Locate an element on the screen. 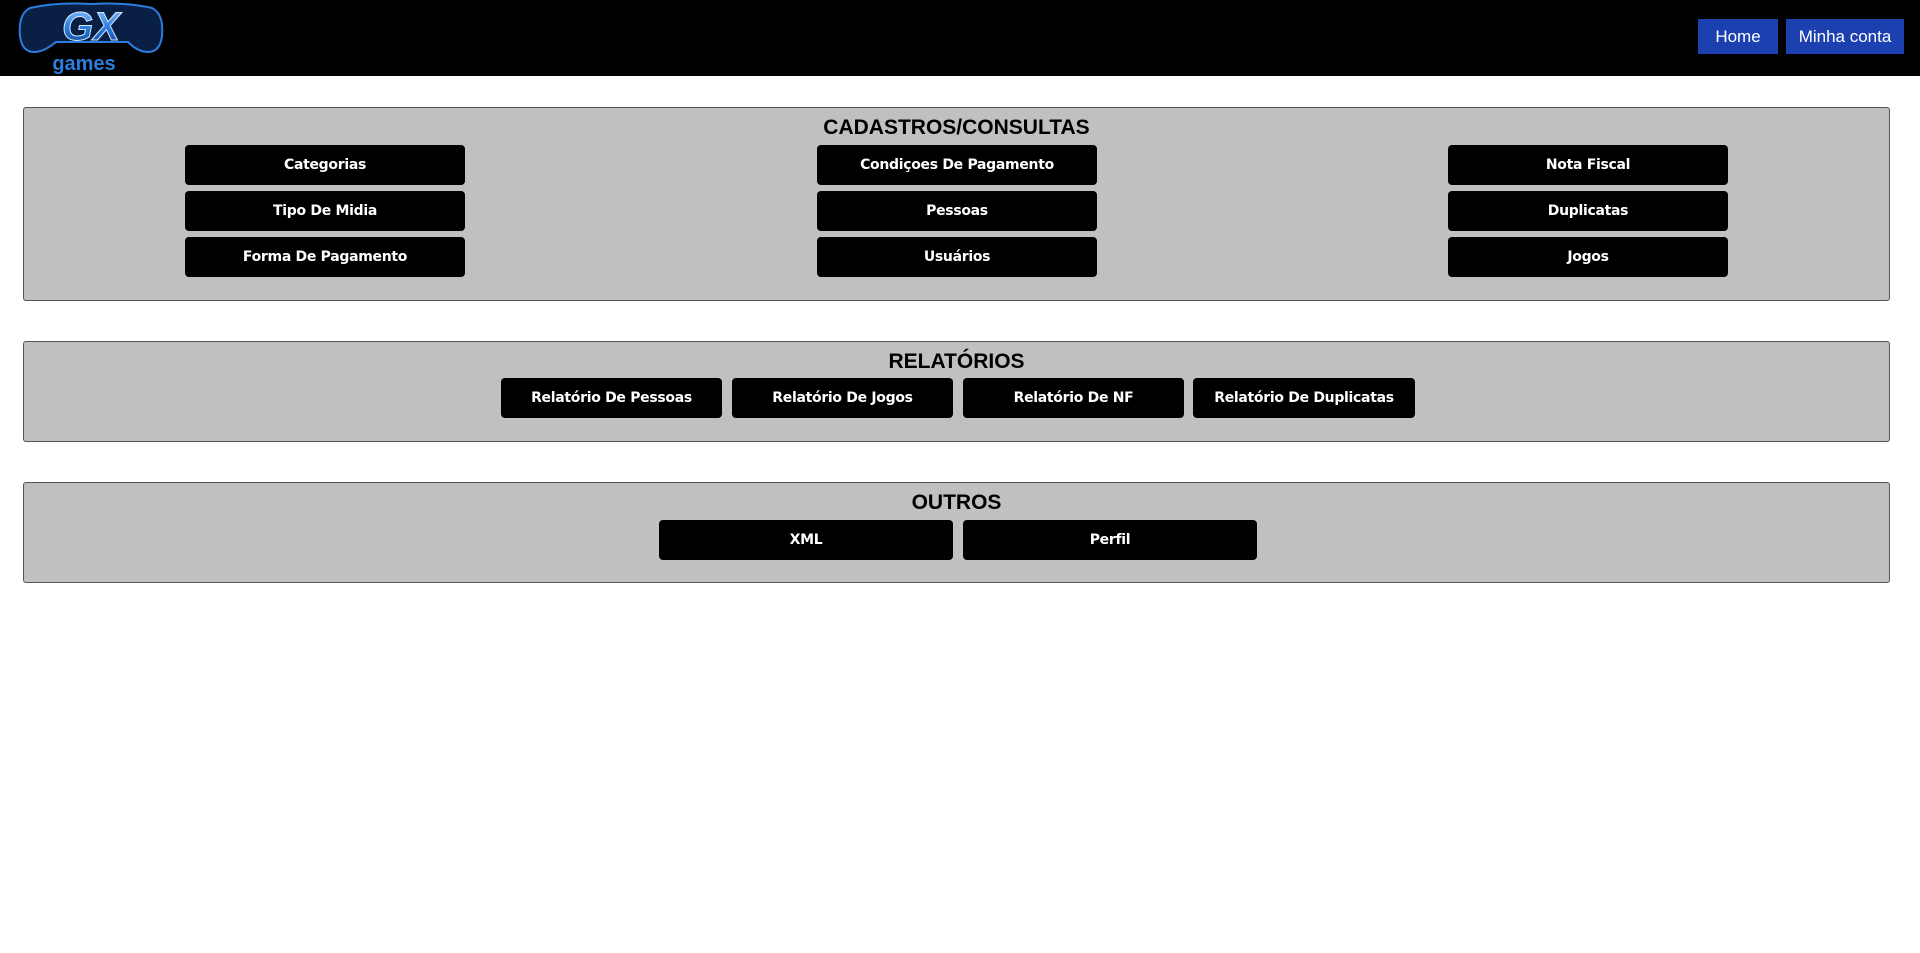 The height and width of the screenshot is (953, 1920). tipo-midia-button: Tipo De Midia is located at coordinates (325, 211).